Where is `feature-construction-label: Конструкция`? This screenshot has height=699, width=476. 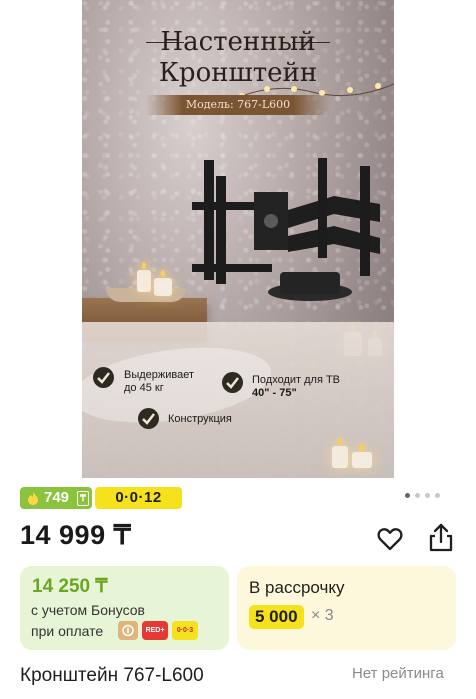 feature-construction-label: Конструкция is located at coordinates (200, 419).